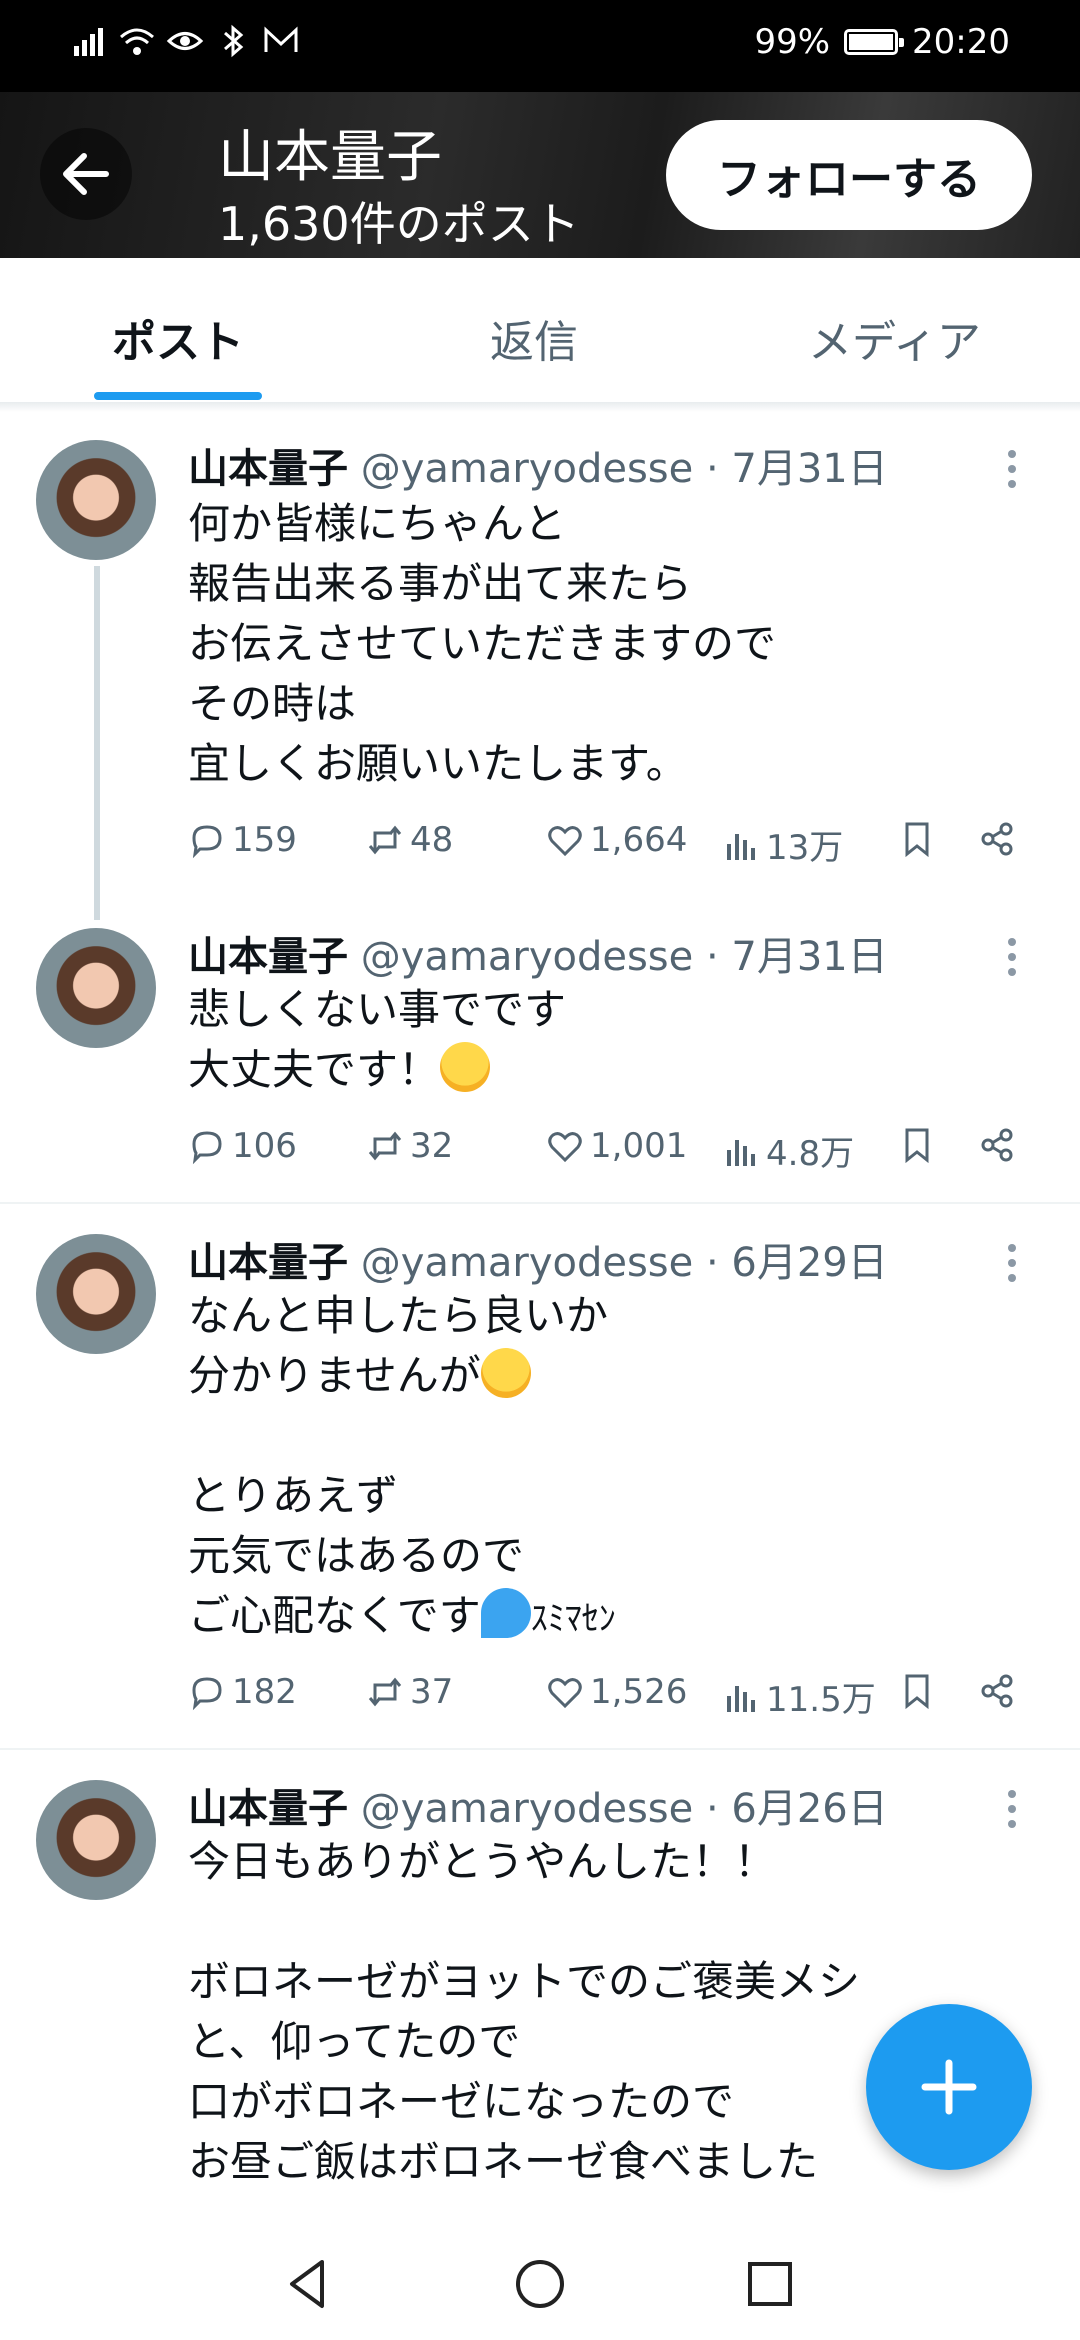  What do you see at coordinates (334, 1615) in the screenshot?
I see `tweet-text-line: ご心配なくです` at bounding box center [334, 1615].